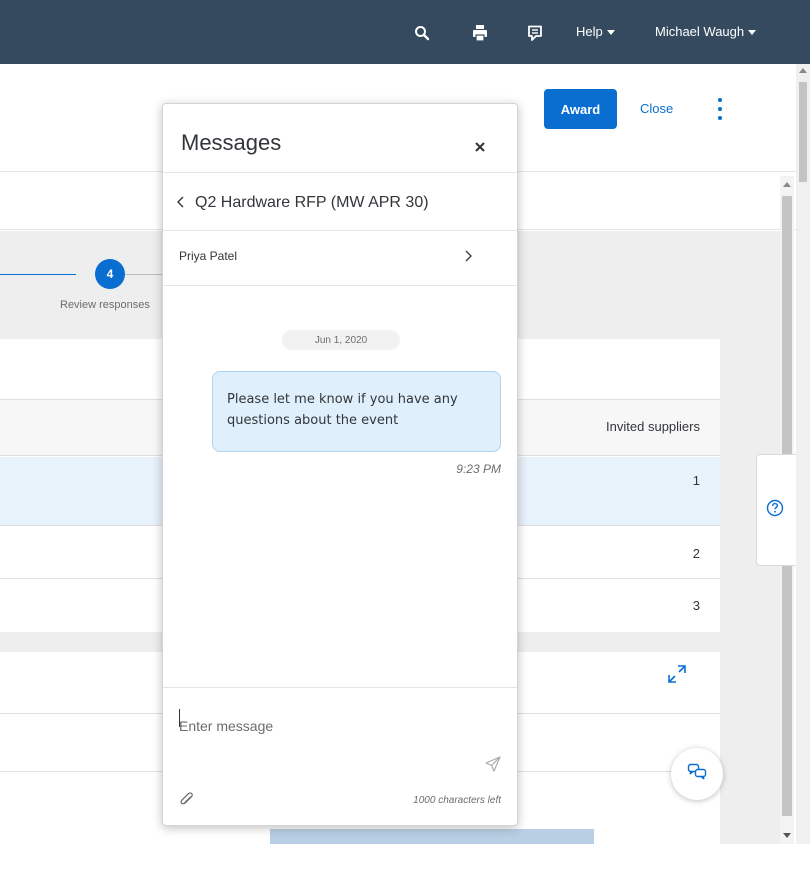 The height and width of the screenshot is (869, 810). I want to click on chat-bubbles-icon, so click(697, 774).